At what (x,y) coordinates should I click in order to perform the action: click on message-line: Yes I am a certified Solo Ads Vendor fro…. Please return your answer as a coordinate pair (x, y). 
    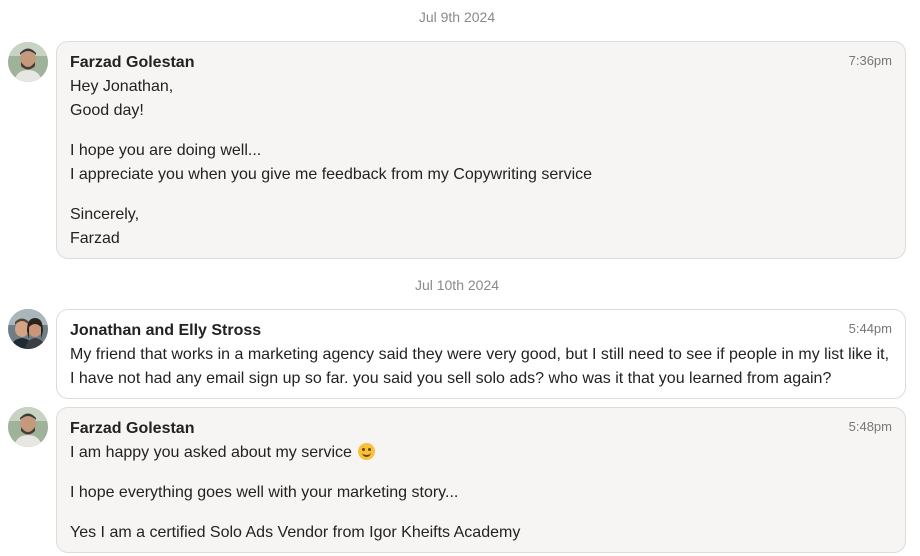
    Looking at the image, I should click on (295, 532).